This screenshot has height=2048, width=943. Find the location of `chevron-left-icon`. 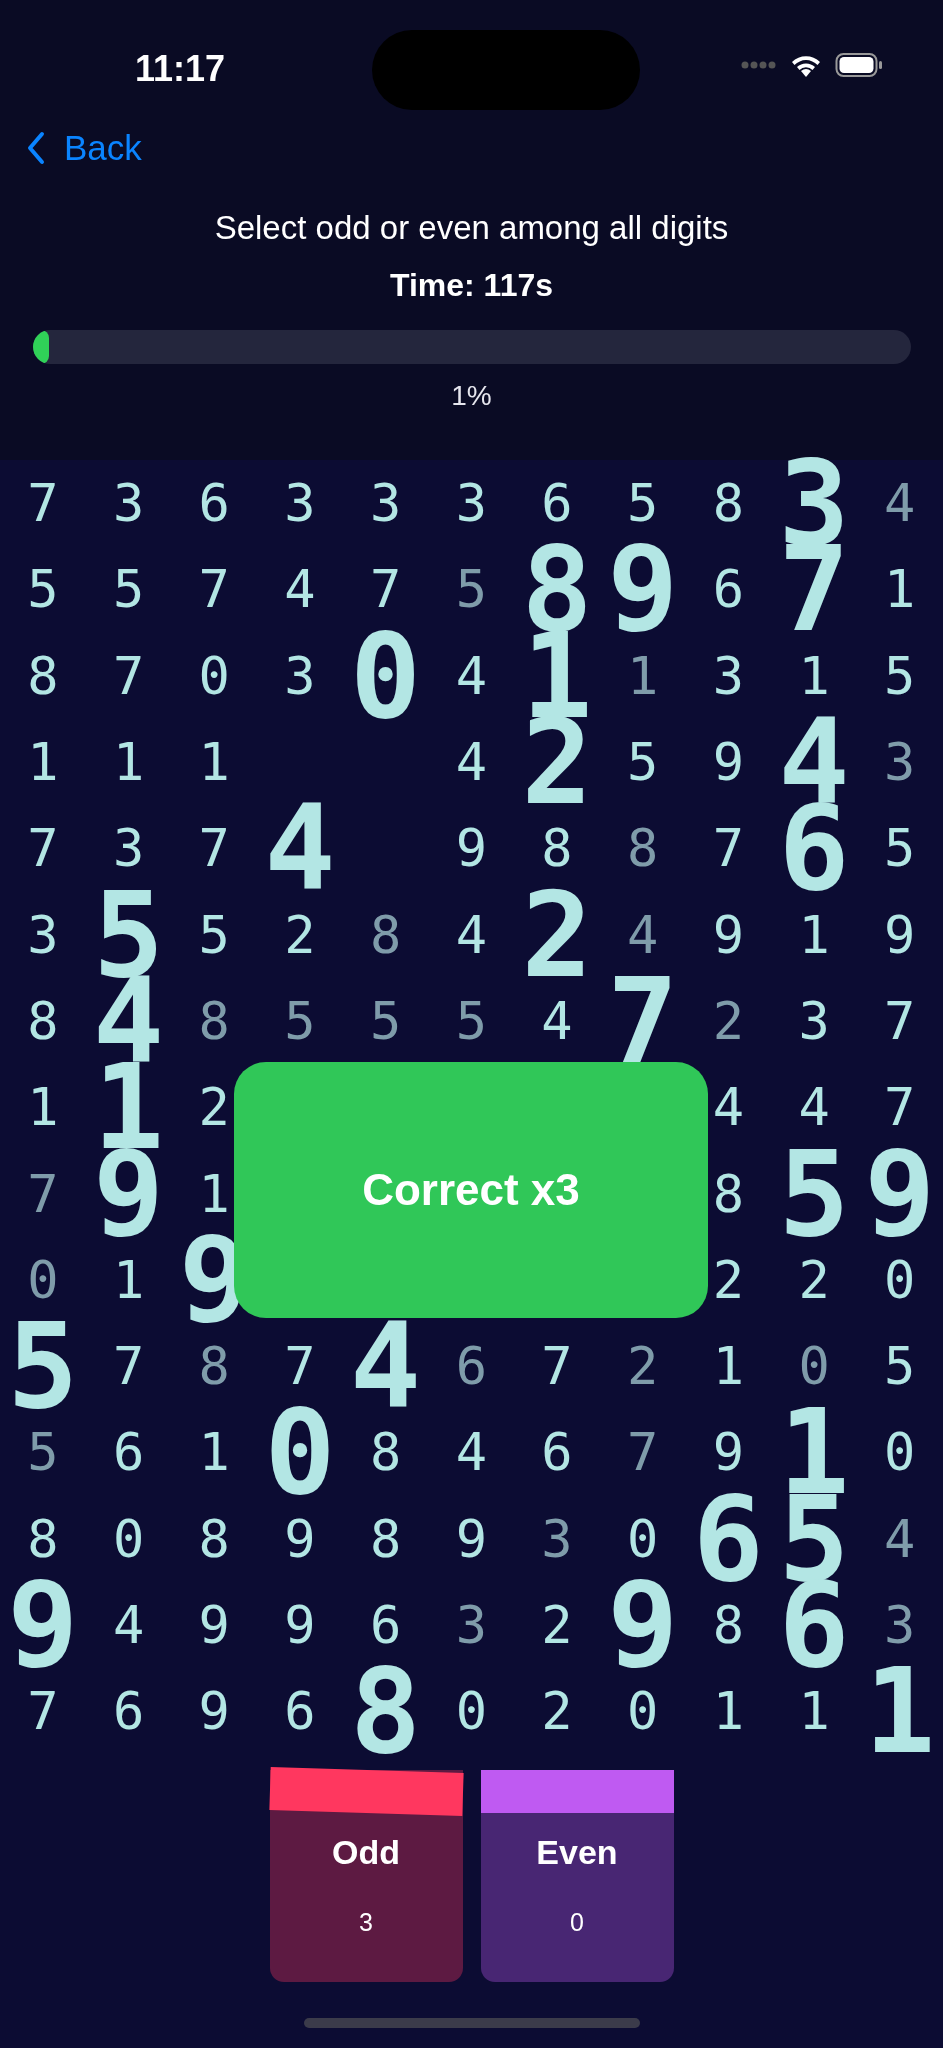

chevron-left-icon is located at coordinates (36, 148).